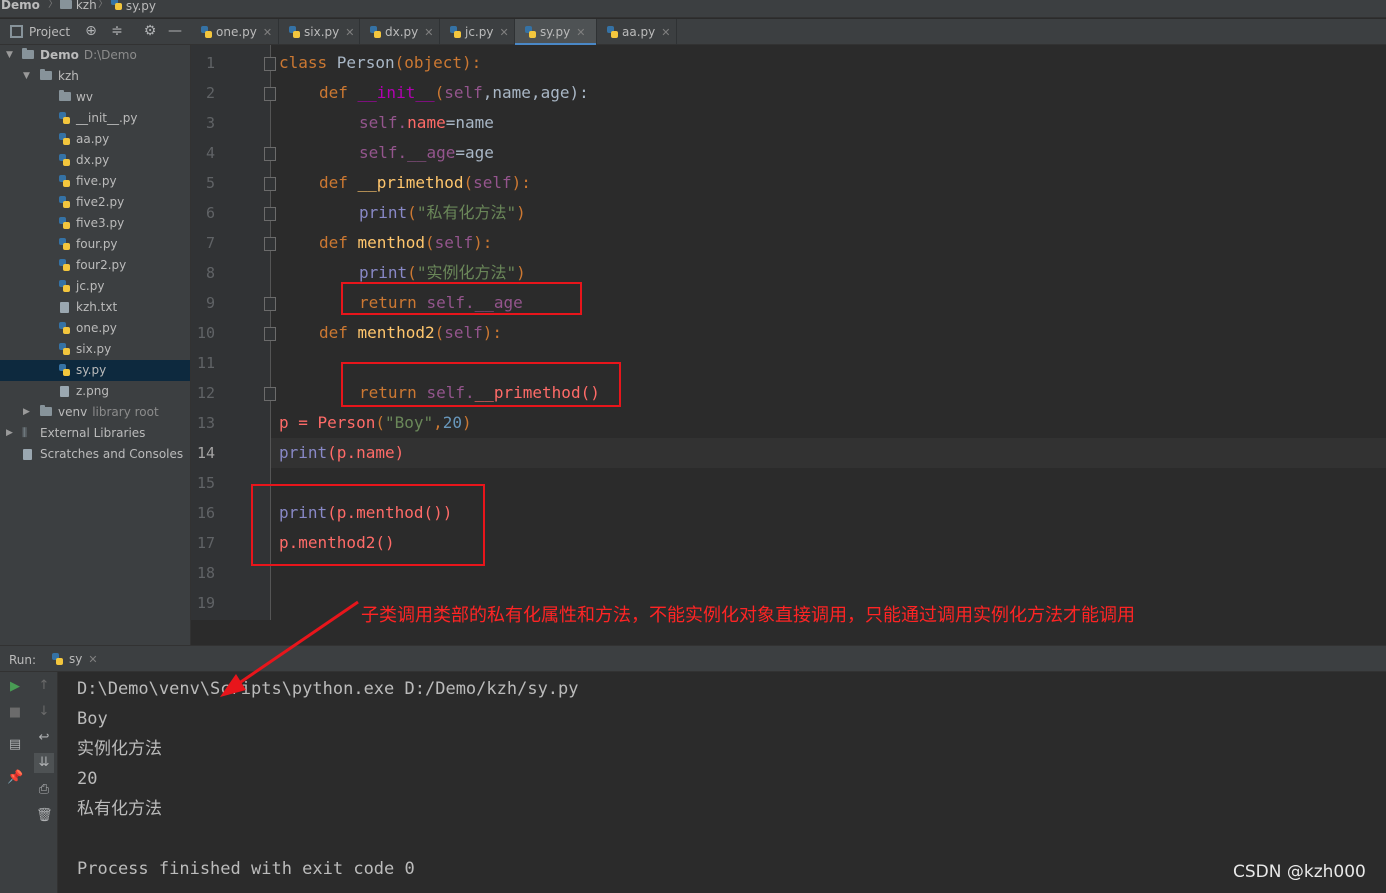  What do you see at coordinates (15, 713) in the screenshot?
I see `stop-icon: ■` at bounding box center [15, 713].